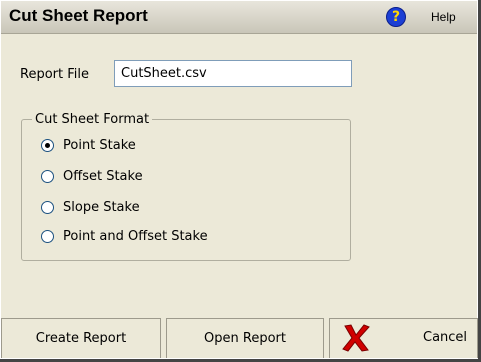 The height and width of the screenshot is (362, 481). What do you see at coordinates (445, 337) in the screenshot?
I see `cancel-label: Cancel` at bounding box center [445, 337].